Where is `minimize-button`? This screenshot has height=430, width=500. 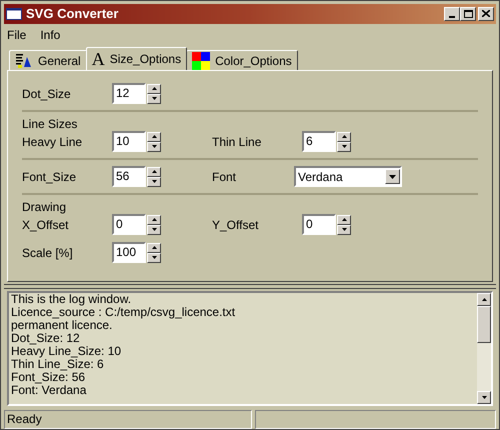
minimize-button is located at coordinates (452, 13).